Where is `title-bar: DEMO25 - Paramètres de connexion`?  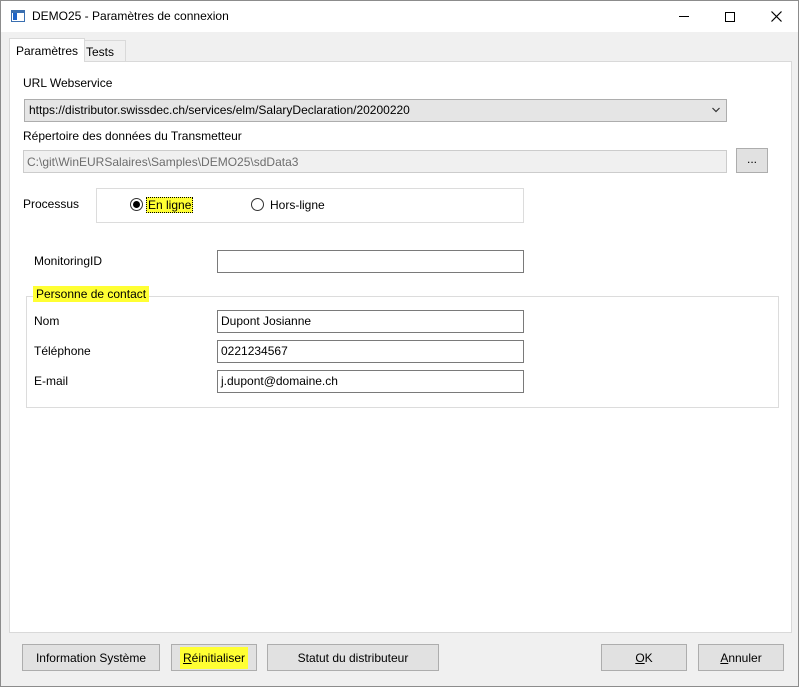
title-bar: DEMO25 - Paramètres de connexion is located at coordinates (399, 16).